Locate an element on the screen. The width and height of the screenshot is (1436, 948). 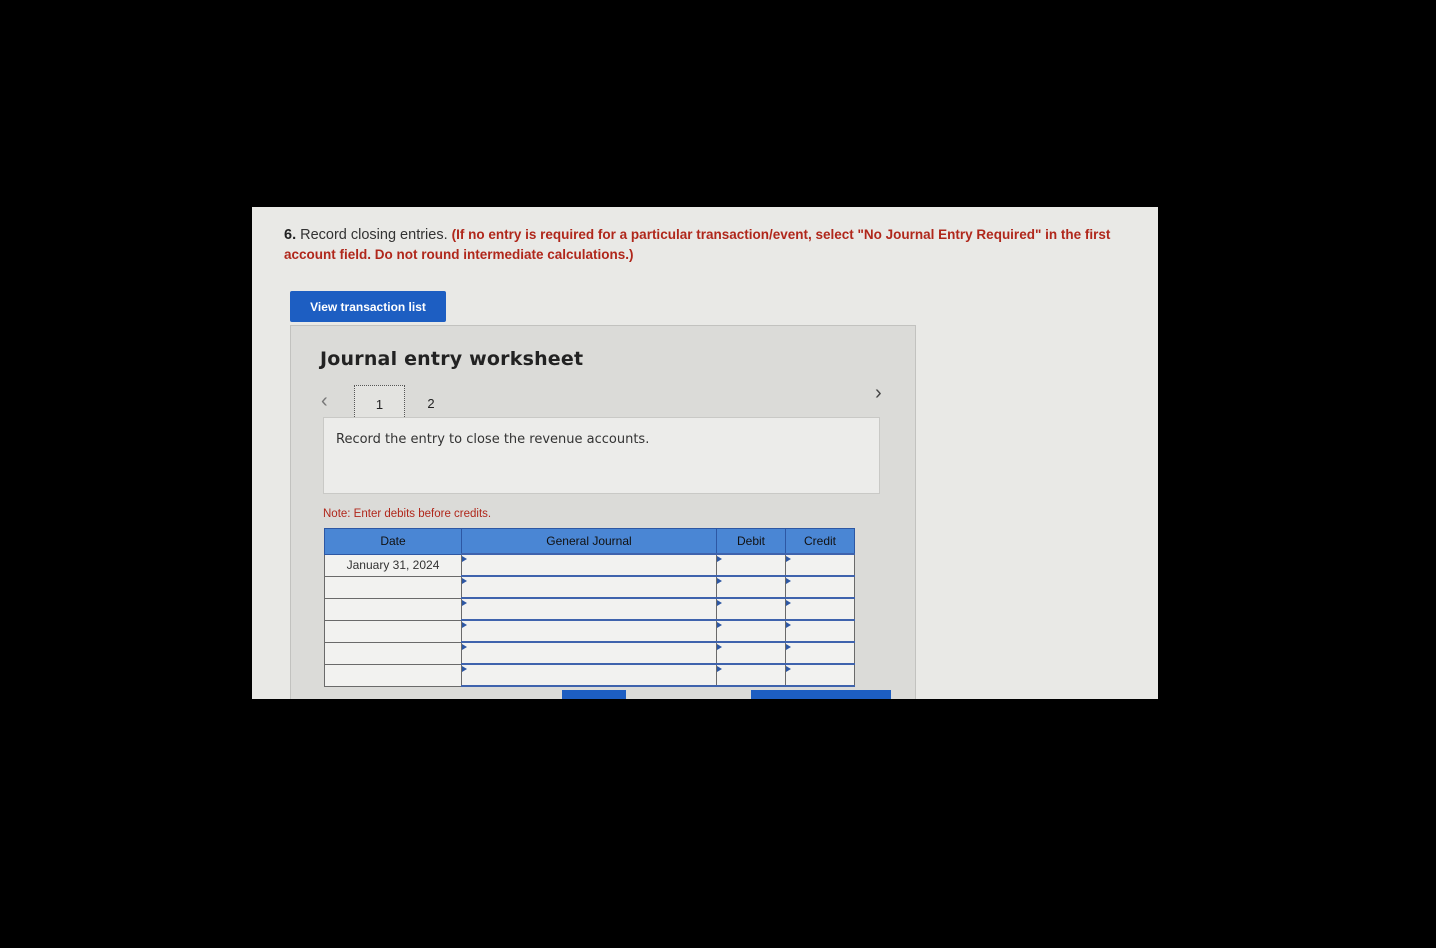
debit-credit-note: Note: Enter debits before credits. is located at coordinates (407, 514).